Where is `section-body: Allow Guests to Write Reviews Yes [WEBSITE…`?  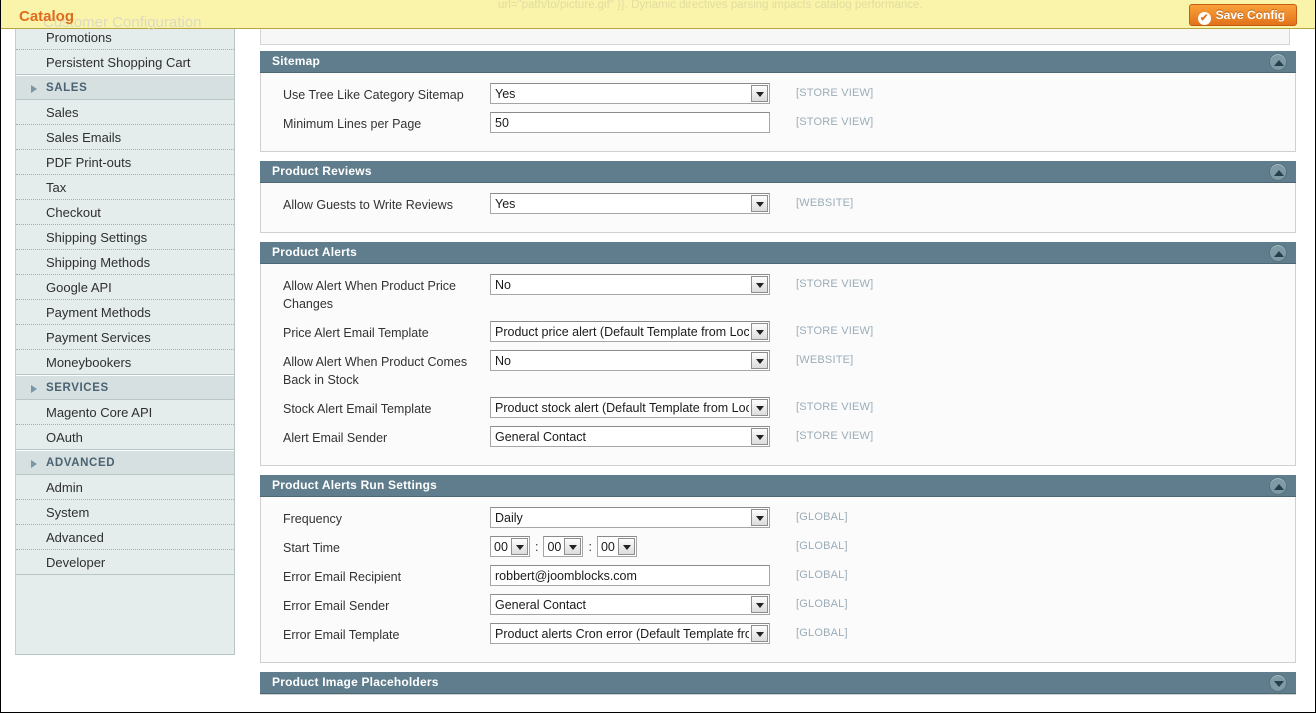 section-body: Allow Guests to Write Reviews Yes [WEBSITE… is located at coordinates (778, 207).